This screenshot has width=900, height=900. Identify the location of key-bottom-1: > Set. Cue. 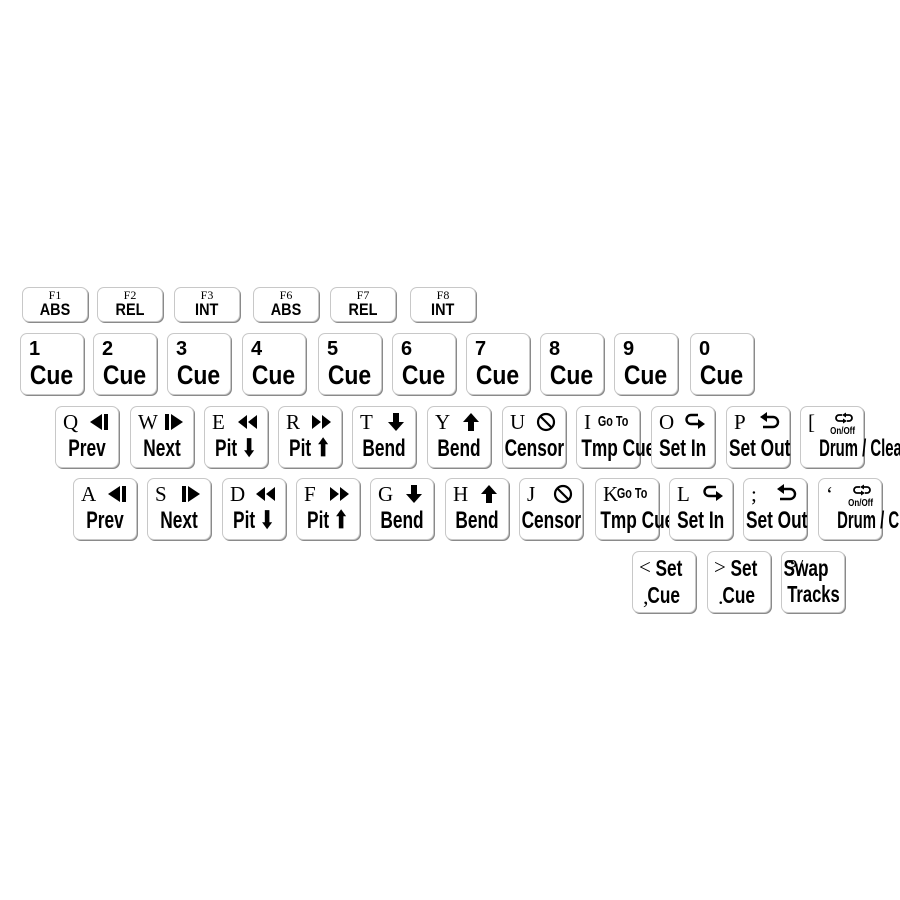
(739, 582).